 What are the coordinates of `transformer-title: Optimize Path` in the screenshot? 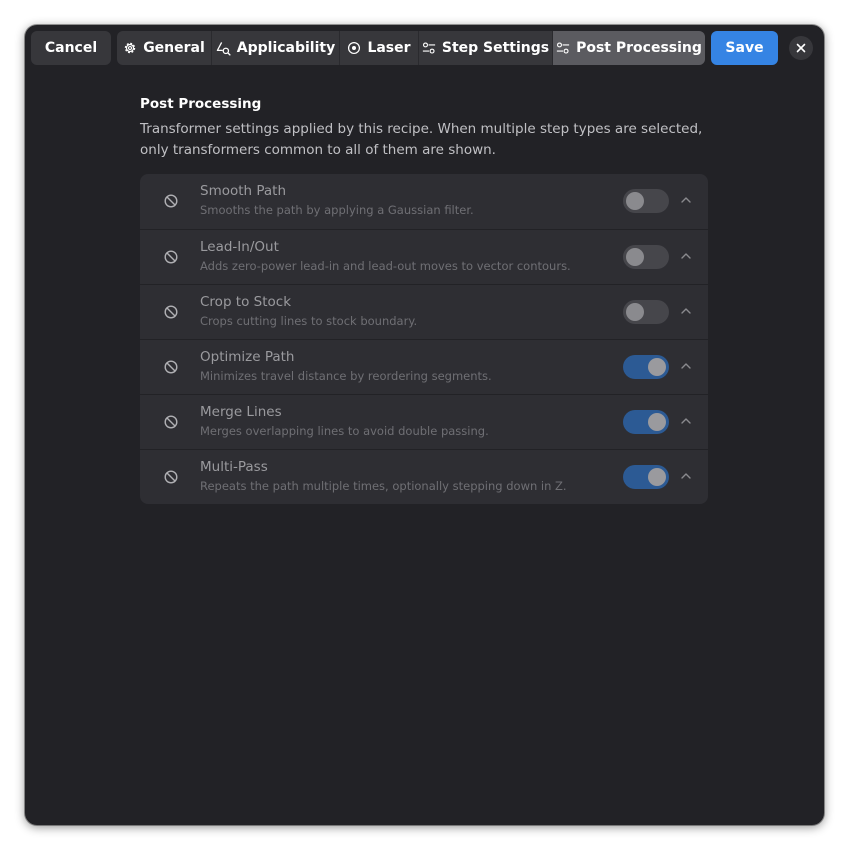 It's located at (247, 357).